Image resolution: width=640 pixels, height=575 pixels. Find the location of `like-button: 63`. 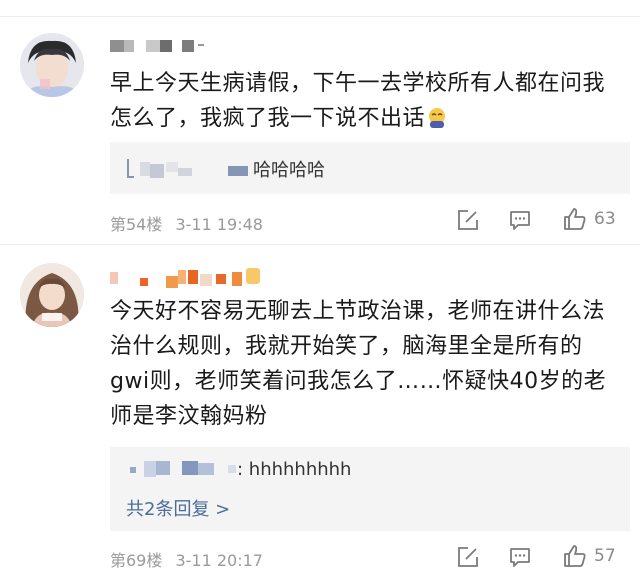

like-button: 63 is located at coordinates (589, 219).